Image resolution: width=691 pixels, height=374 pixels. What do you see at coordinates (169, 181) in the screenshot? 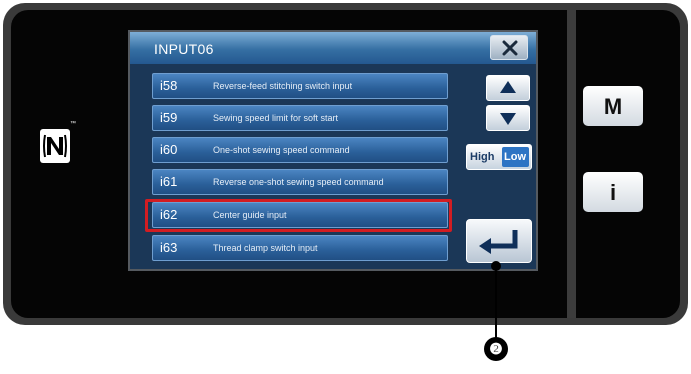
I see `row-number: i61` at bounding box center [169, 181].